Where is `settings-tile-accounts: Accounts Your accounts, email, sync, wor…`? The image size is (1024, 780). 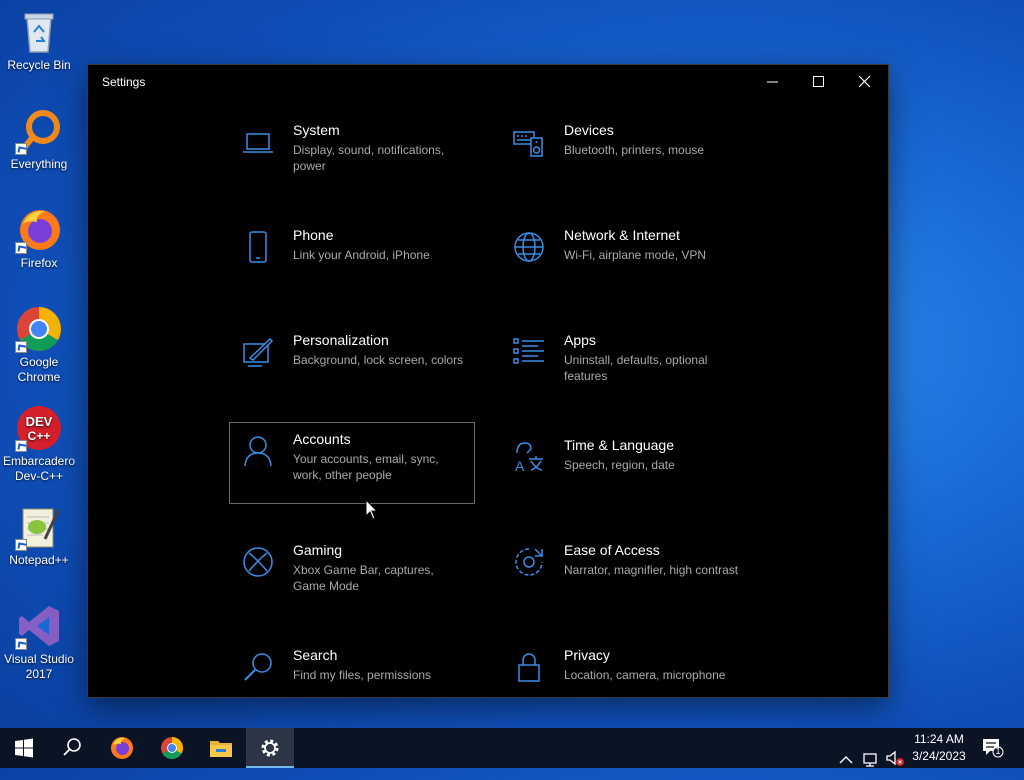 settings-tile-accounts: Accounts Your accounts, email, sync, wor… is located at coordinates (352, 463).